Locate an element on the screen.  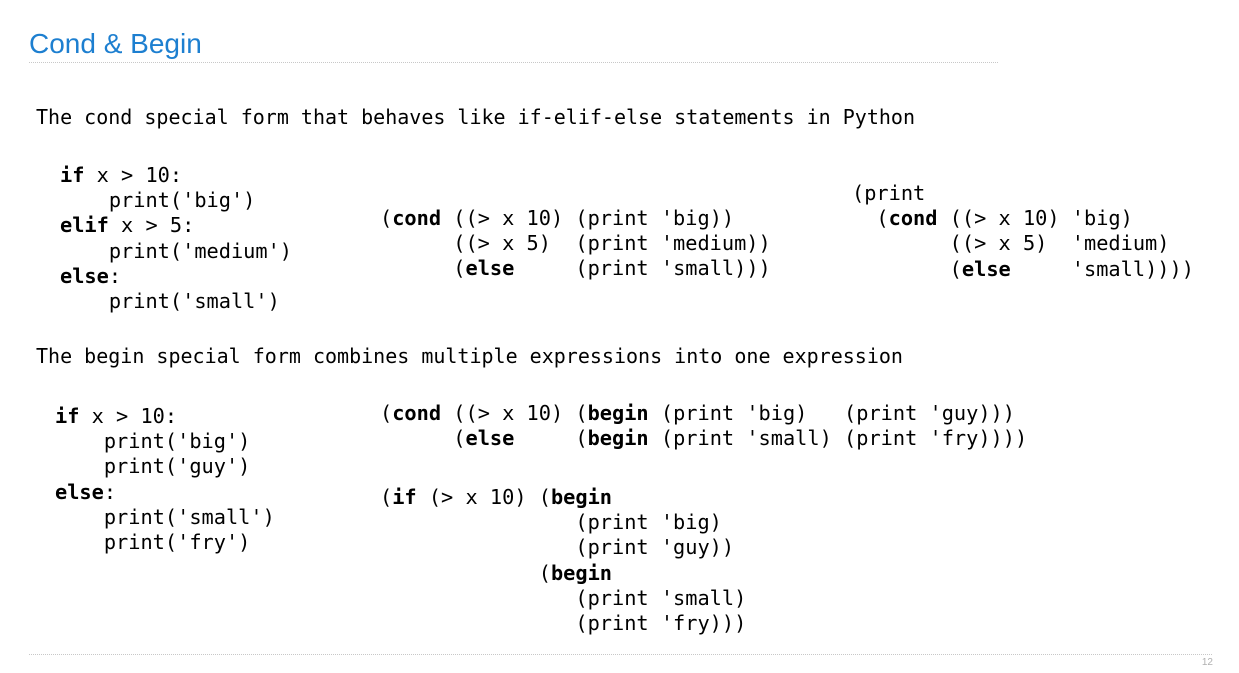
code-text: ((> x 5) (print 'medium)) is located at coordinates (575, 243).